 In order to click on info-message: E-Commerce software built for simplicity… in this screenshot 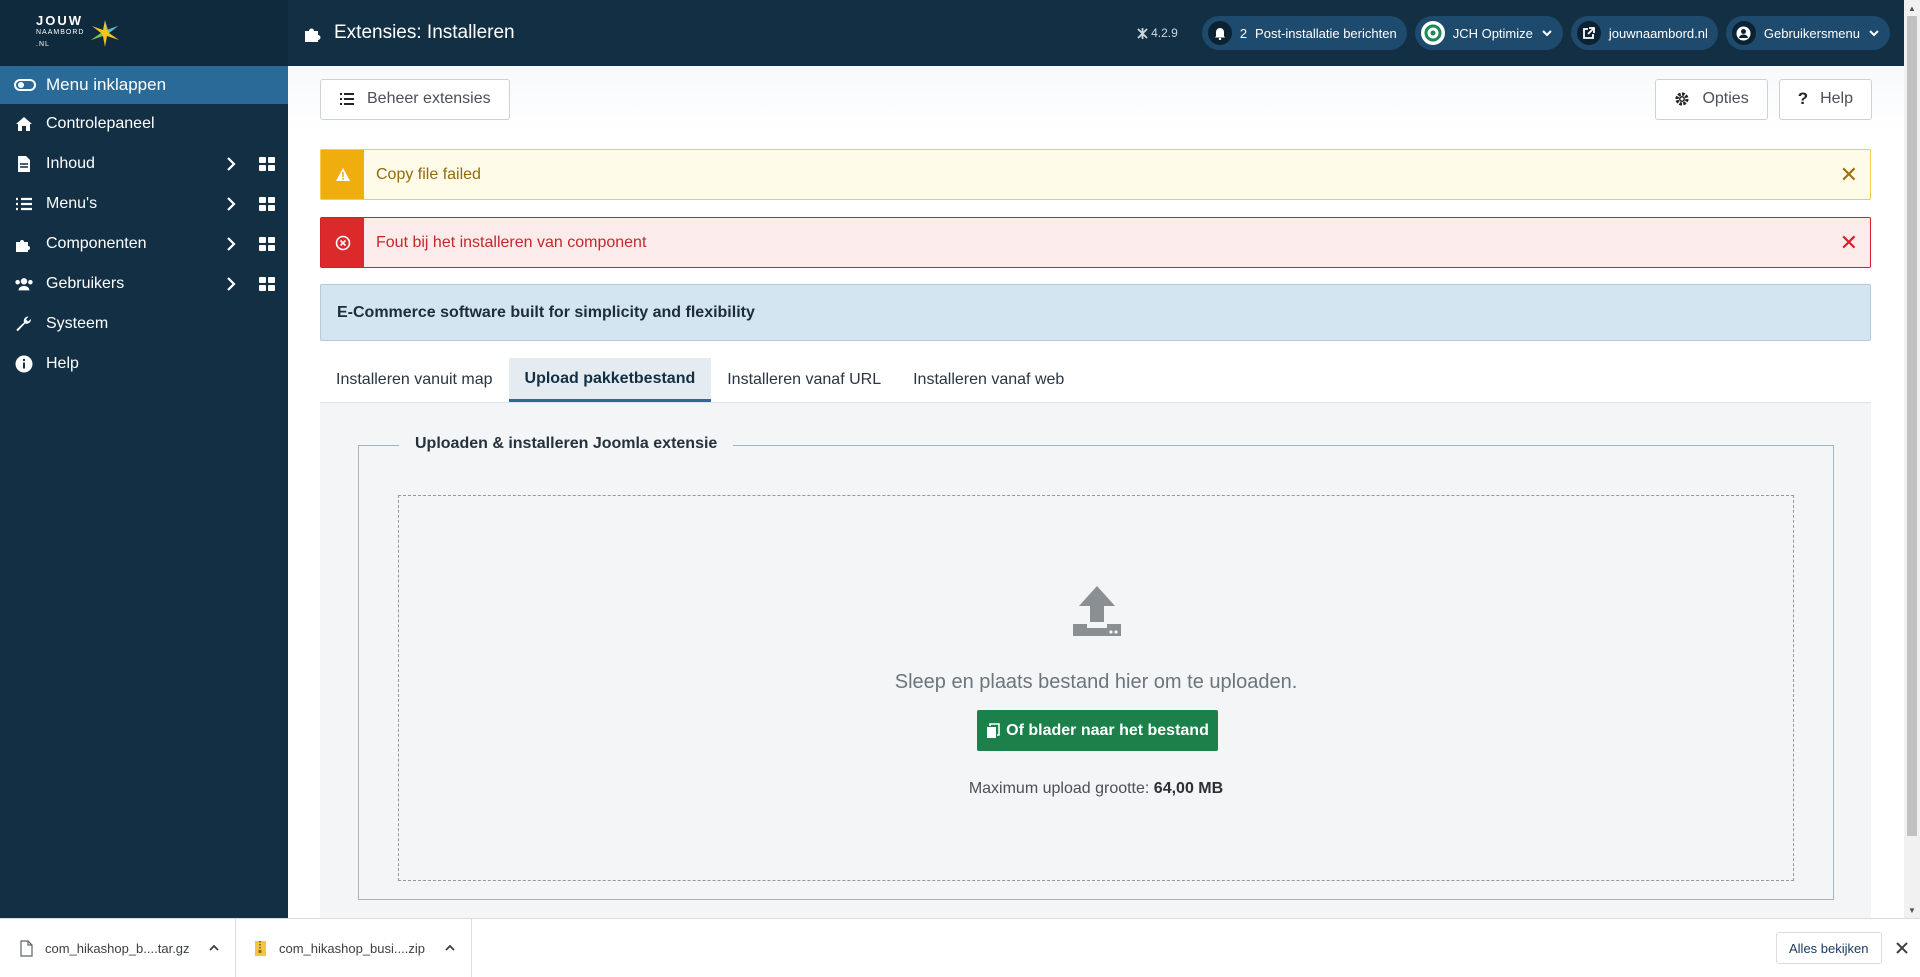, I will do `click(546, 312)`.